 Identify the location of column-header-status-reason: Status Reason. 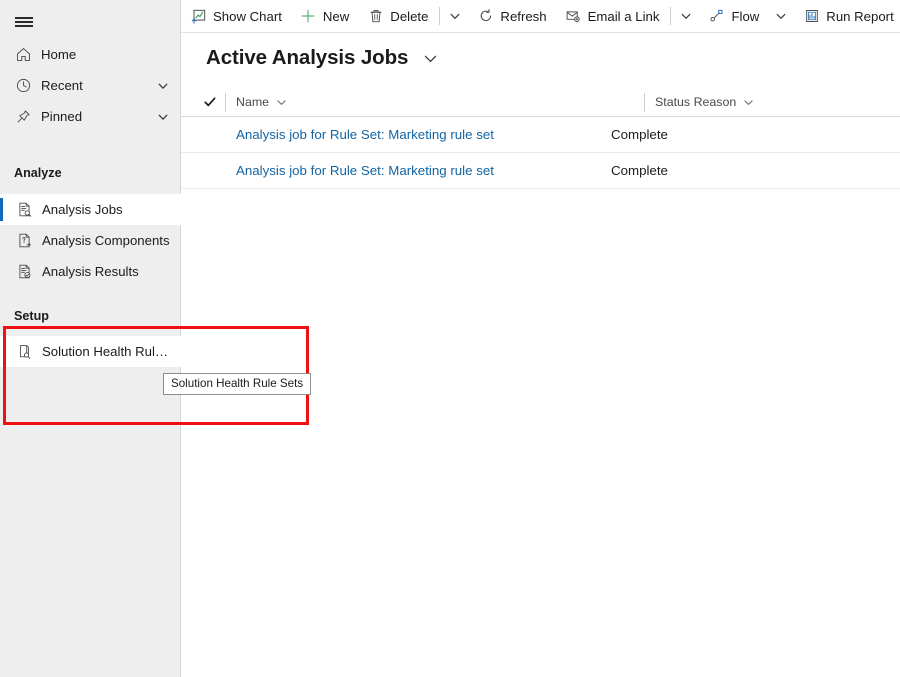
(769, 102).